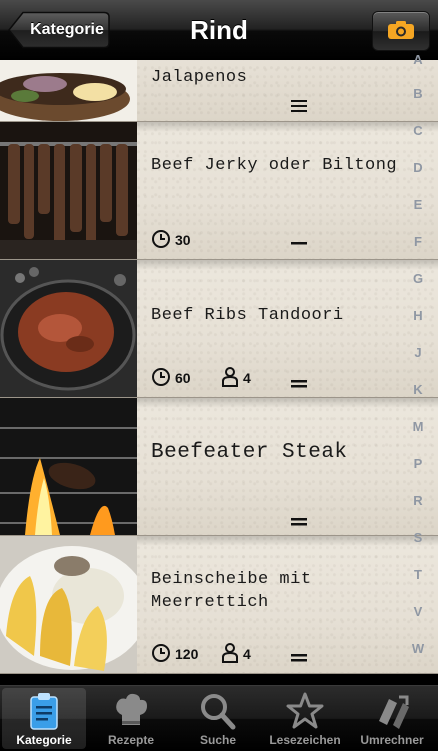  Describe the element at coordinates (219, 111) in the screenshot. I see `list-item: Jalapenos 30 1` at that location.